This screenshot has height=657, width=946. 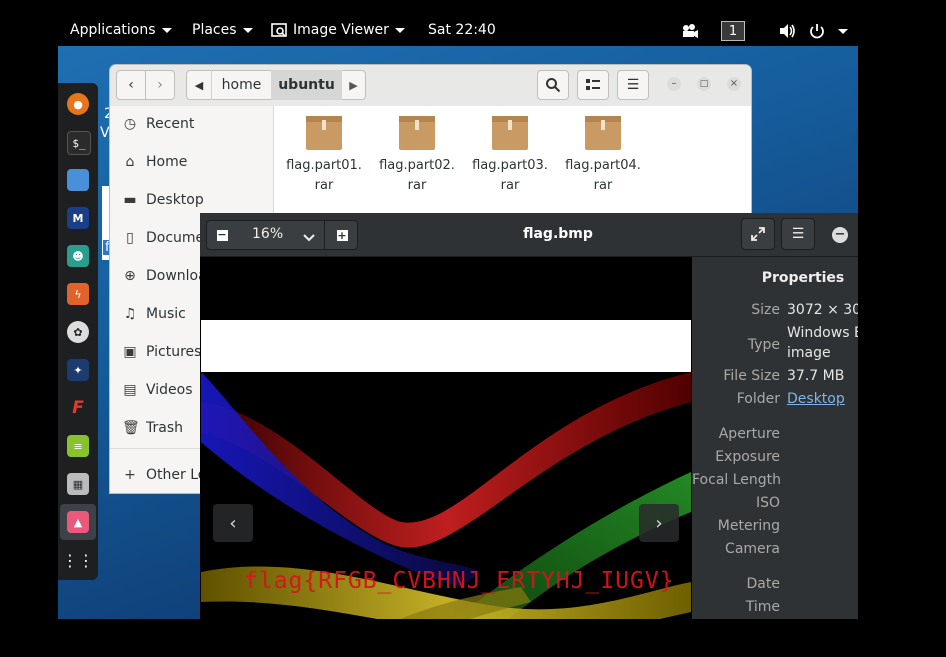 I want to click on sidebar-item-desktop: ▬ Desktop, so click(x=163, y=200).